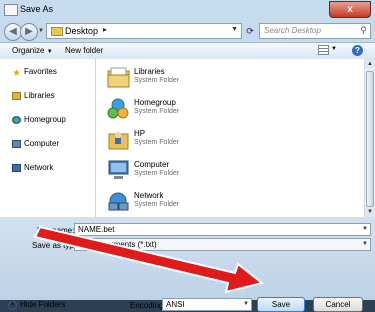 Image resolution: width=375 pixels, height=312 pixels. What do you see at coordinates (57, 31) in the screenshot?
I see `folder-icon` at bounding box center [57, 31].